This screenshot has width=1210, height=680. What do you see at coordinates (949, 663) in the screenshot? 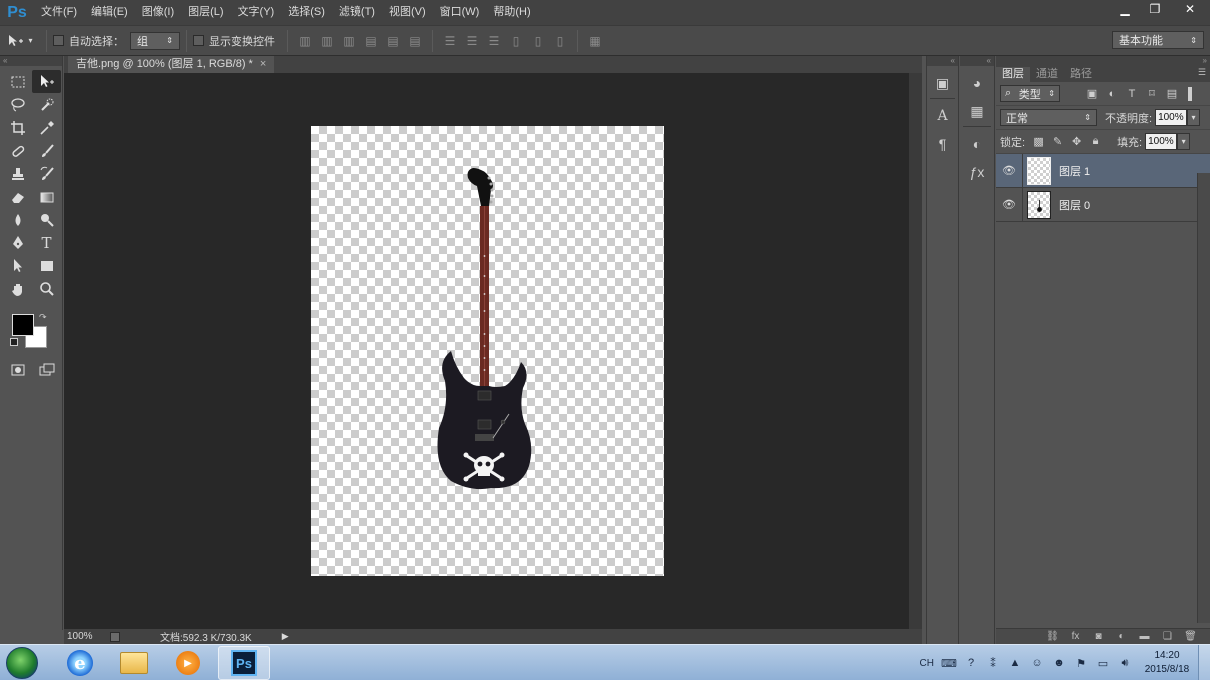
I see `keyboard-icon: ⌨` at bounding box center [949, 663].